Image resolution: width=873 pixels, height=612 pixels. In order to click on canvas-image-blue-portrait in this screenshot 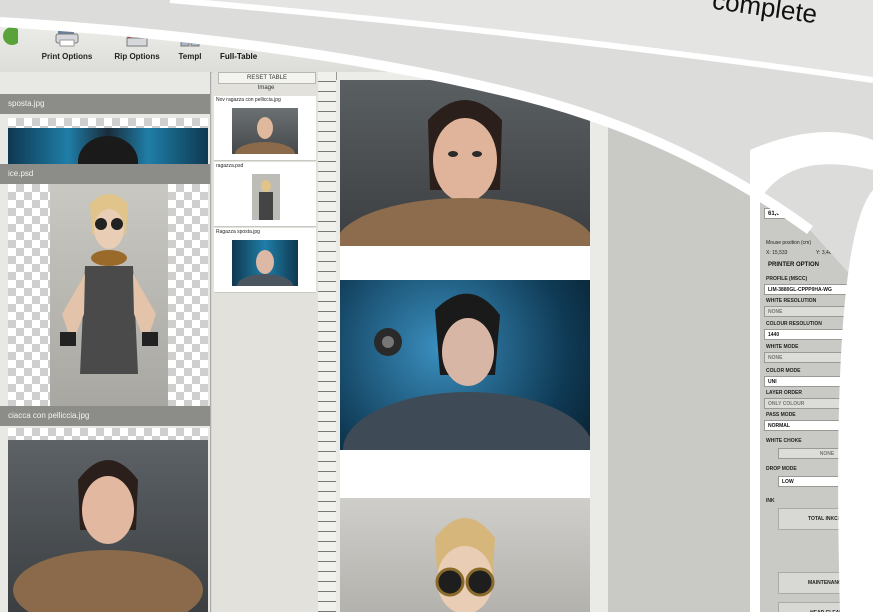, I will do `click(466, 394)`.